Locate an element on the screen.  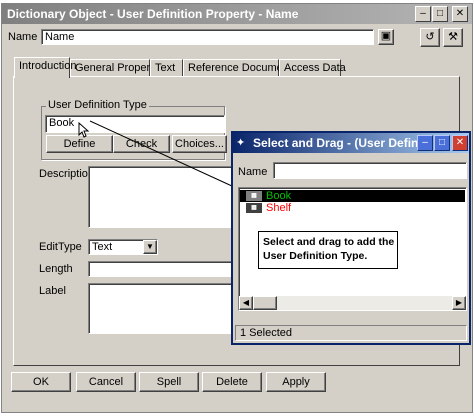
tab-introduction: Introduction is located at coordinates (45, 67).